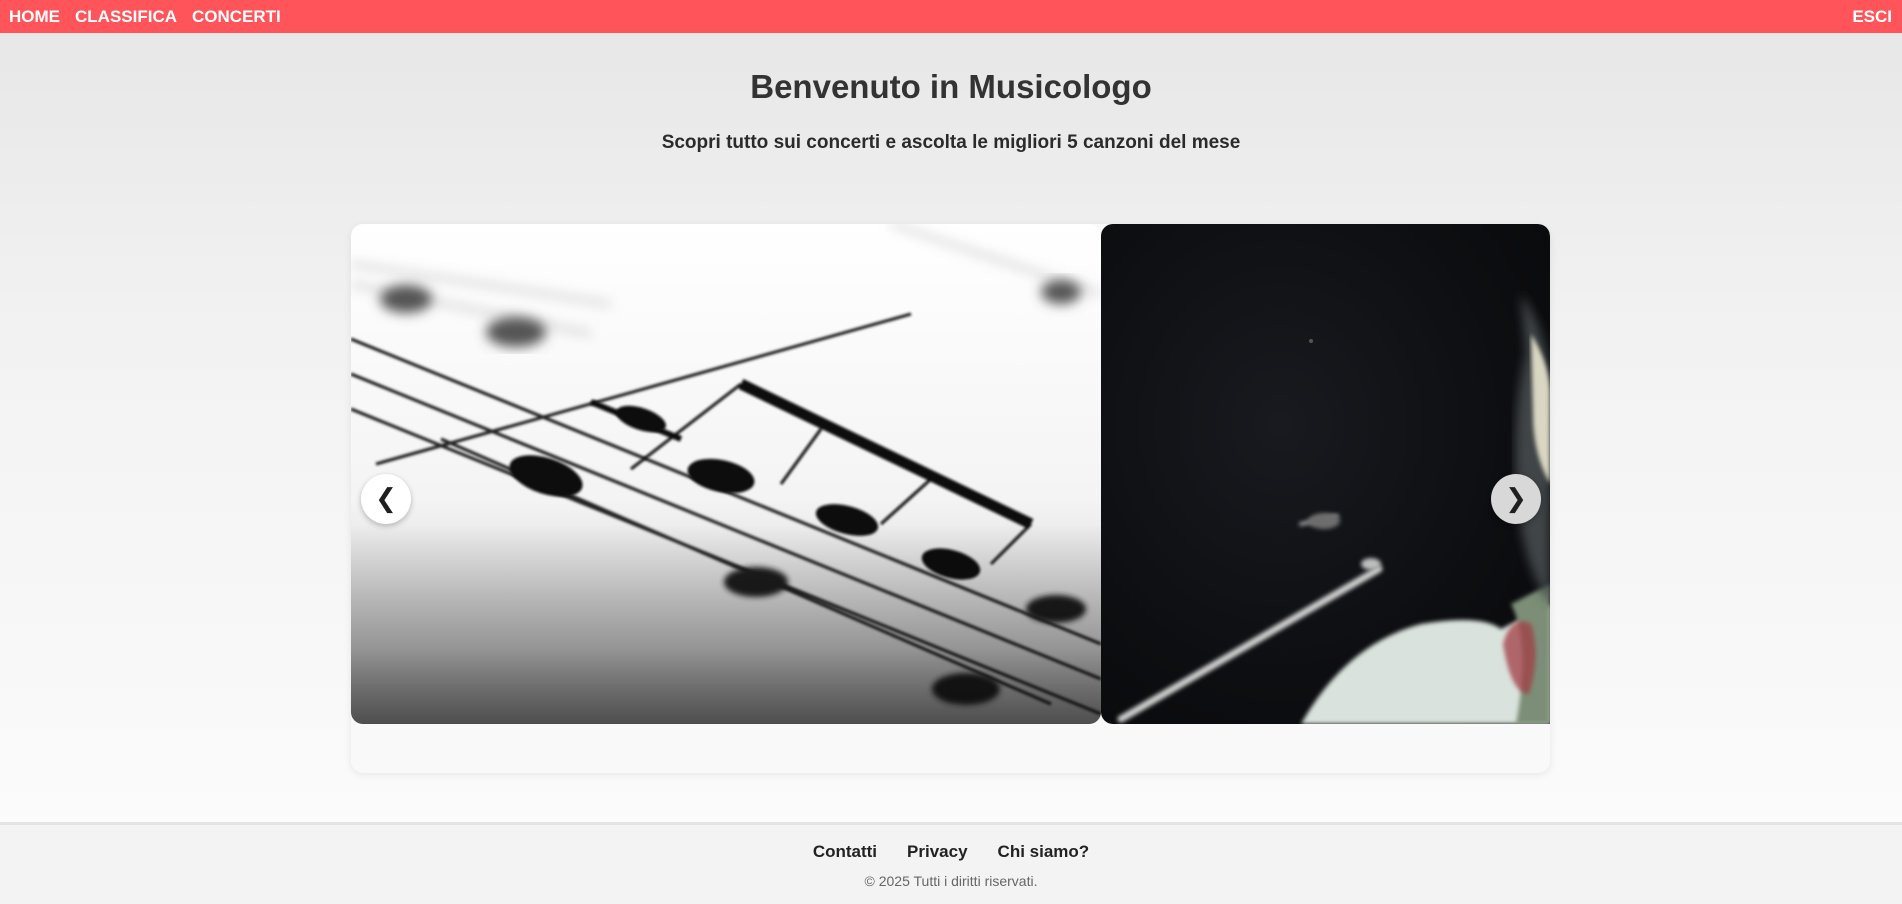 The width and height of the screenshot is (1902, 904). I want to click on top-navbar: HOME CLASSIFICA CONCERTI ESCI, so click(951, 16).